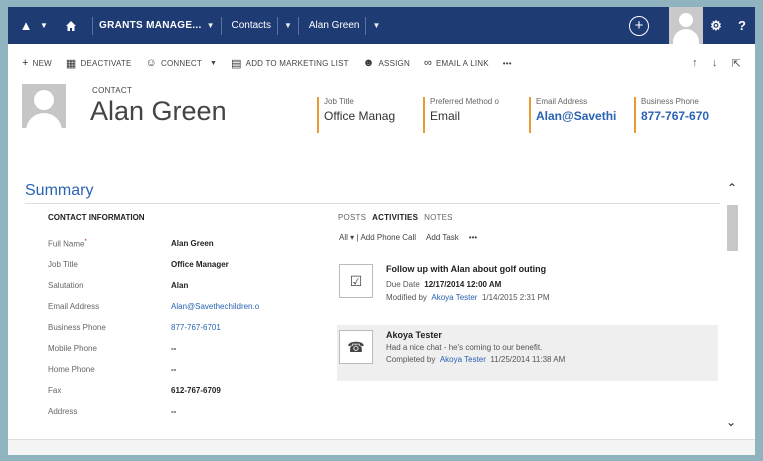 The height and width of the screenshot is (461, 763). What do you see at coordinates (339, 101) in the screenshot?
I see `header-field-label: Job Title` at bounding box center [339, 101].